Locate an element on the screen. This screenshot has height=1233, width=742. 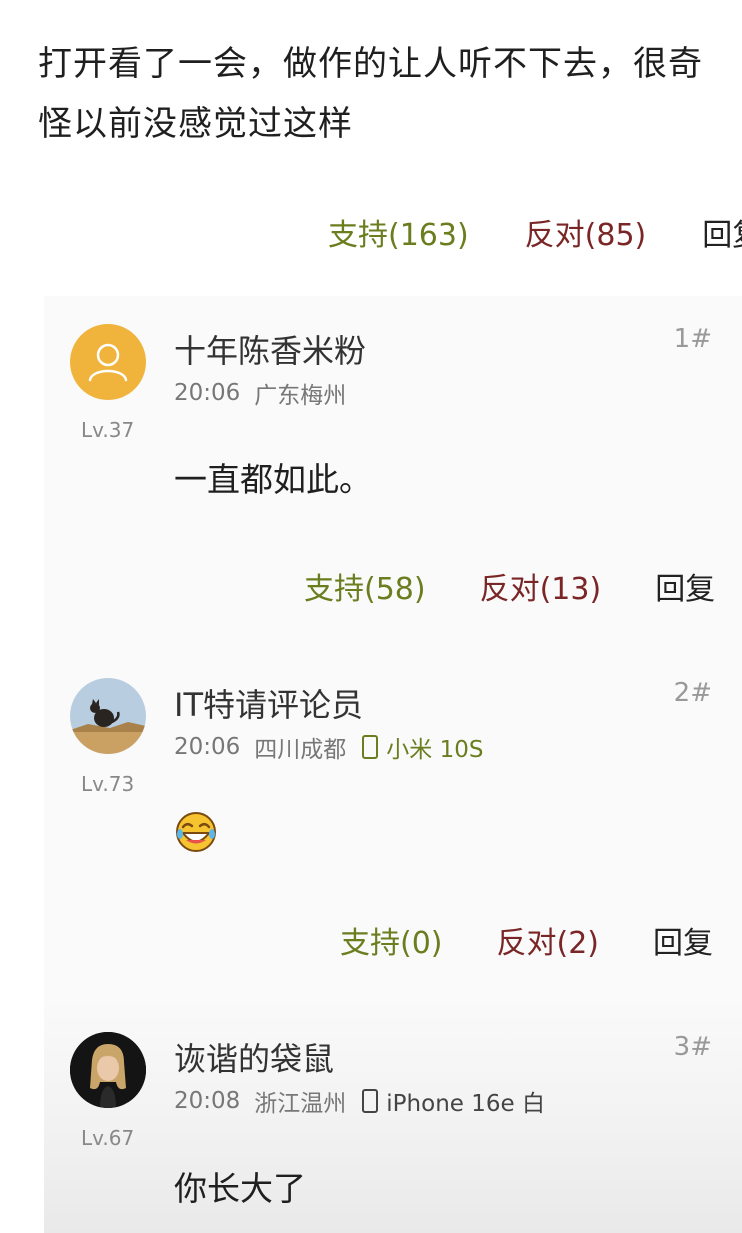
user-level: Lv.37 is located at coordinates (108, 430).